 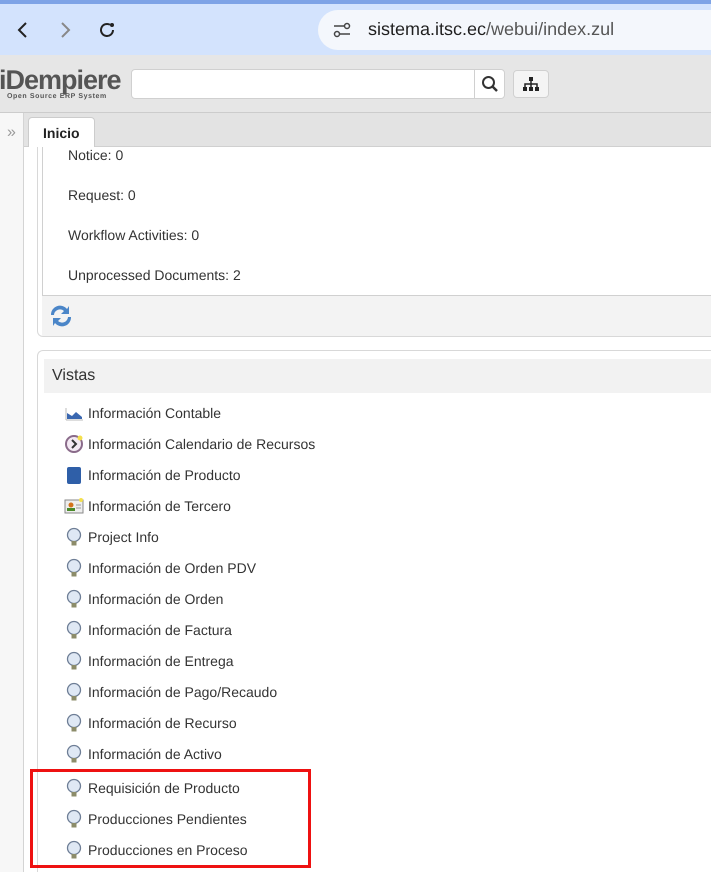 I want to click on view-link: Información Contable, so click(x=377, y=412).